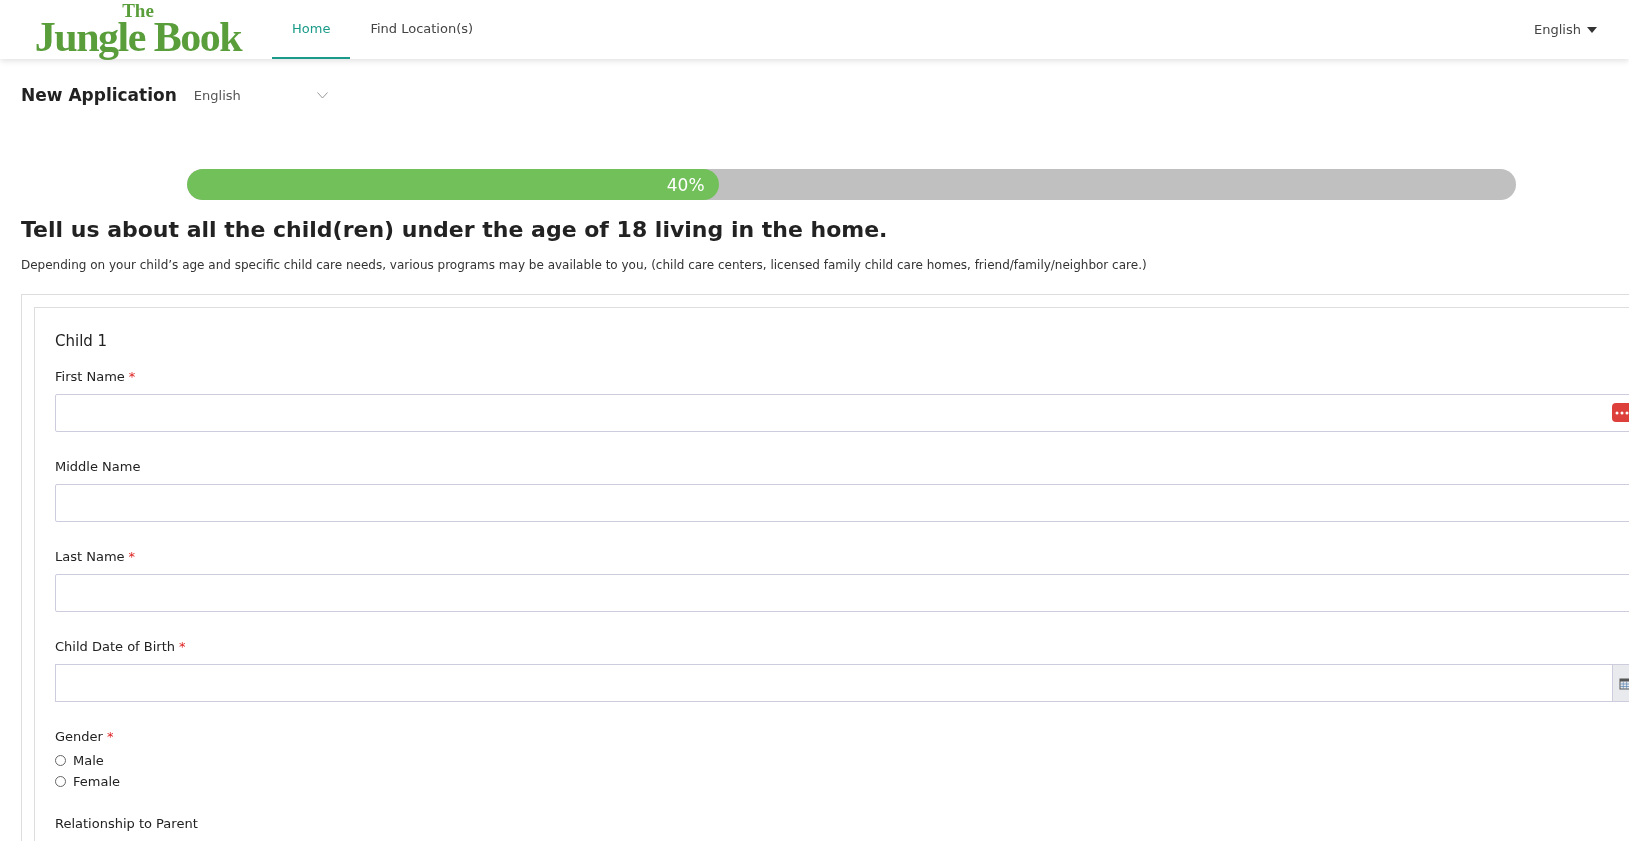  Describe the element at coordinates (90, 376) in the screenshot. I see `field-label: First Name` at that location.